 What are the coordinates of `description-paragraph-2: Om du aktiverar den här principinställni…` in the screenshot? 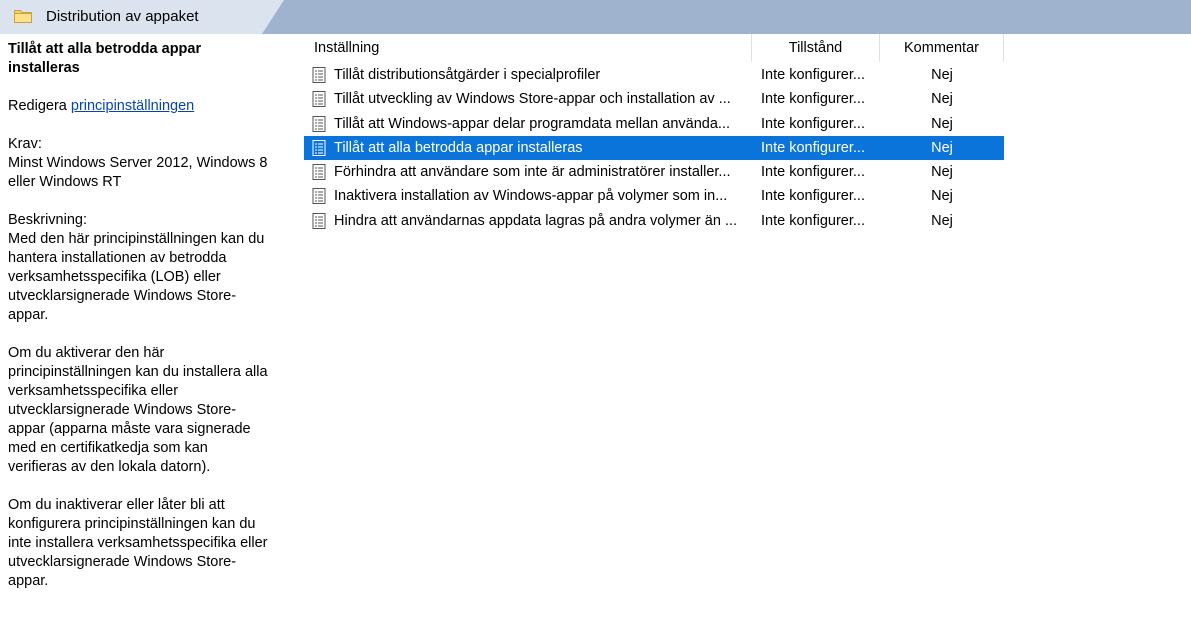 It's located at (138, 410).